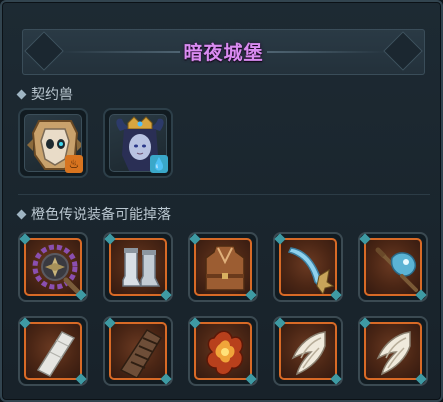 The image size is (443, 402). Describe the element at coordinates (141, 353) in the screenshot. I see `wrapped-bandage-bracer-icon` at that location.